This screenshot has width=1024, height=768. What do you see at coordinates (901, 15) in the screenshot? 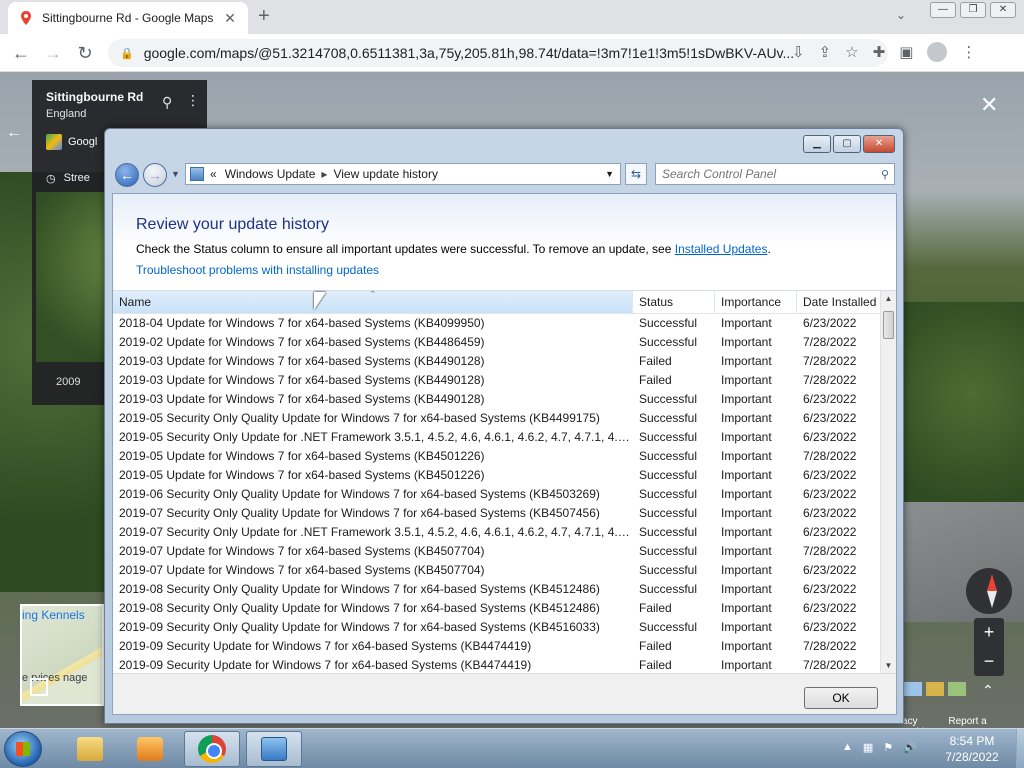
I see `tab-search-chevron-icon: ⌄` at bounding box center [901, 15].